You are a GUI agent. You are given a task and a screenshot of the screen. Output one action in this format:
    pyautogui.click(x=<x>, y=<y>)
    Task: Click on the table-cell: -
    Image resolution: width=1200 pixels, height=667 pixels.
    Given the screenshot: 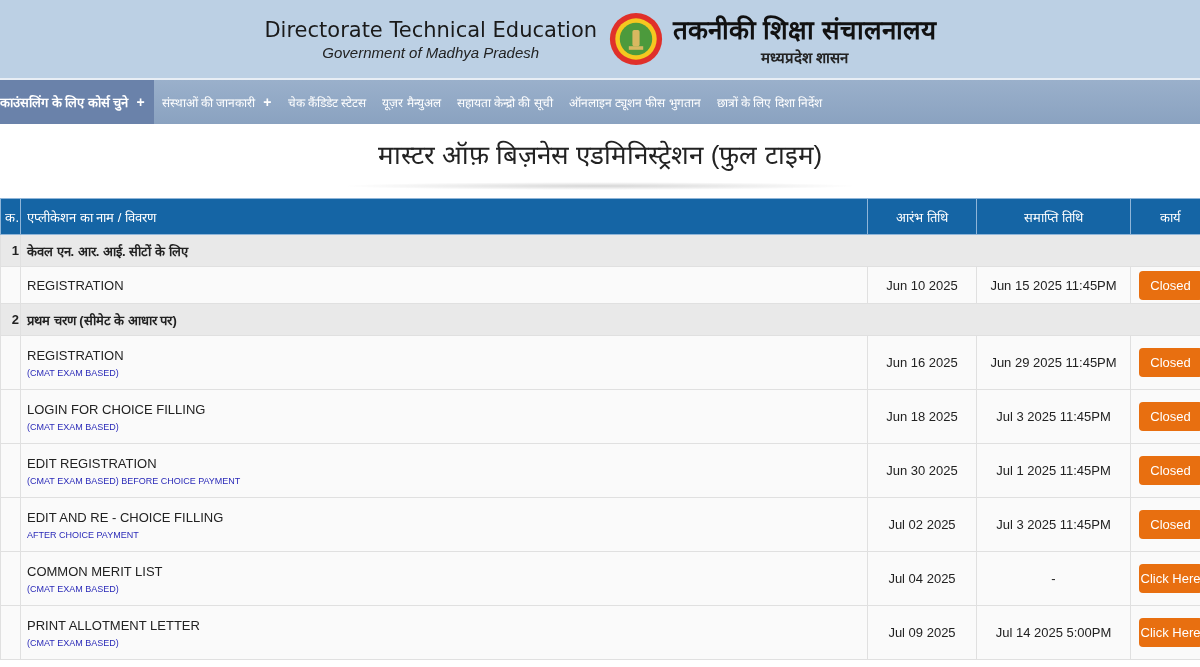 What is the action you would take?
    pyautogui.click(x=1053, y=578)
    